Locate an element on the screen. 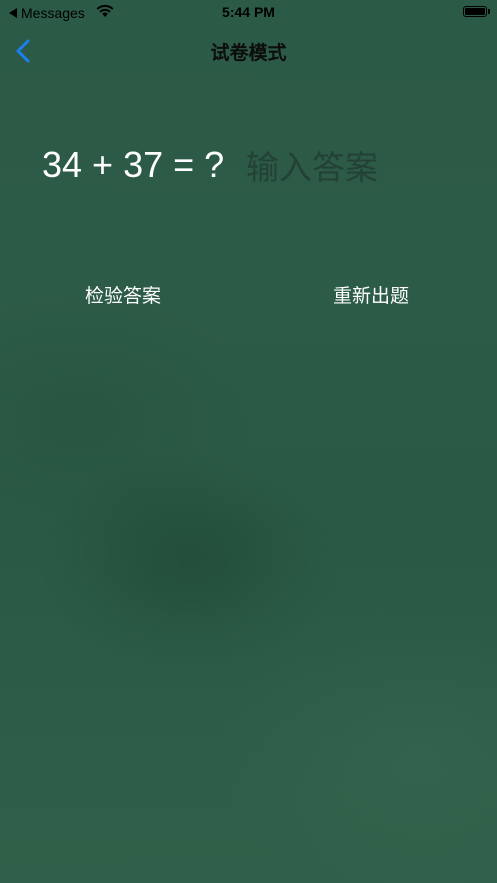 This screenshot has height=883, width=497. status-time: 5:44 PM is located at coordinates (248, 12).